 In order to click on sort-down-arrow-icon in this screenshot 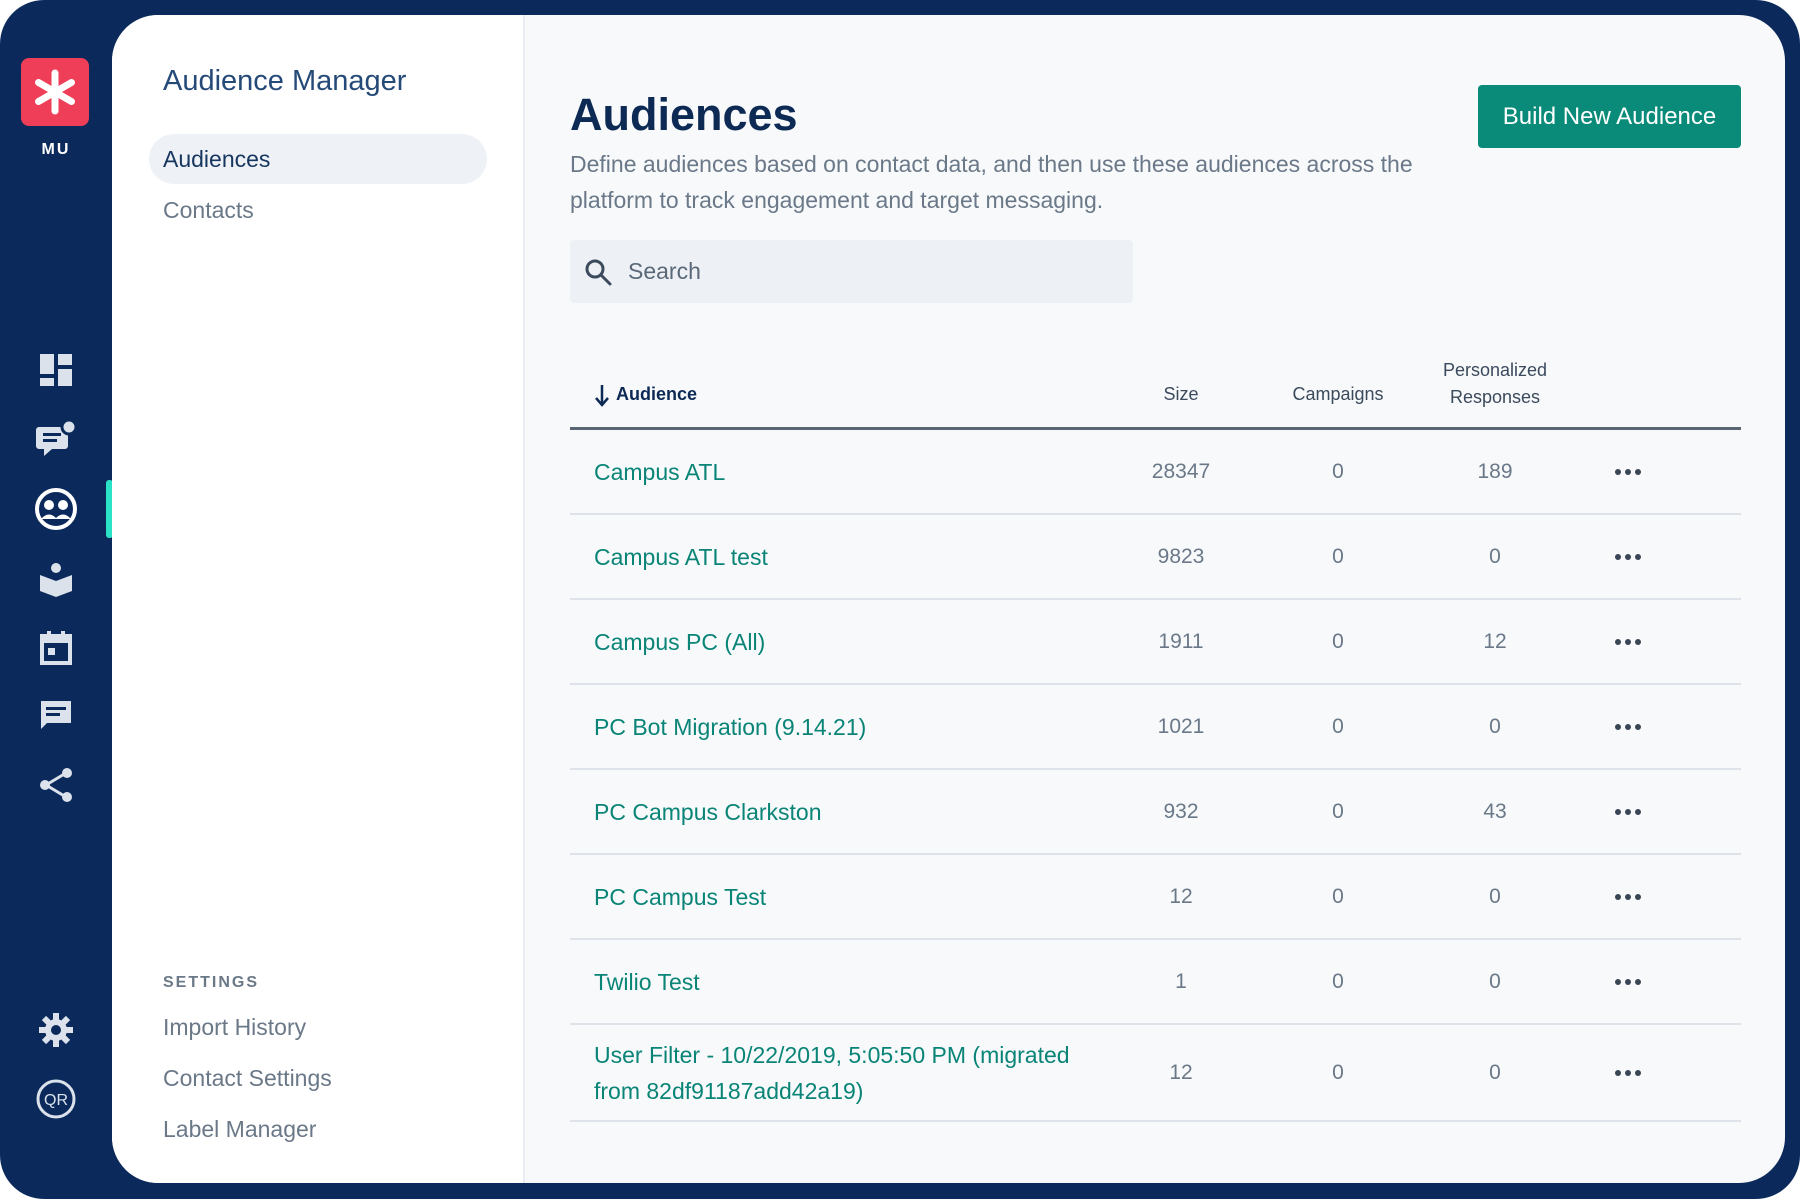, I will do `click(602, 395)`.